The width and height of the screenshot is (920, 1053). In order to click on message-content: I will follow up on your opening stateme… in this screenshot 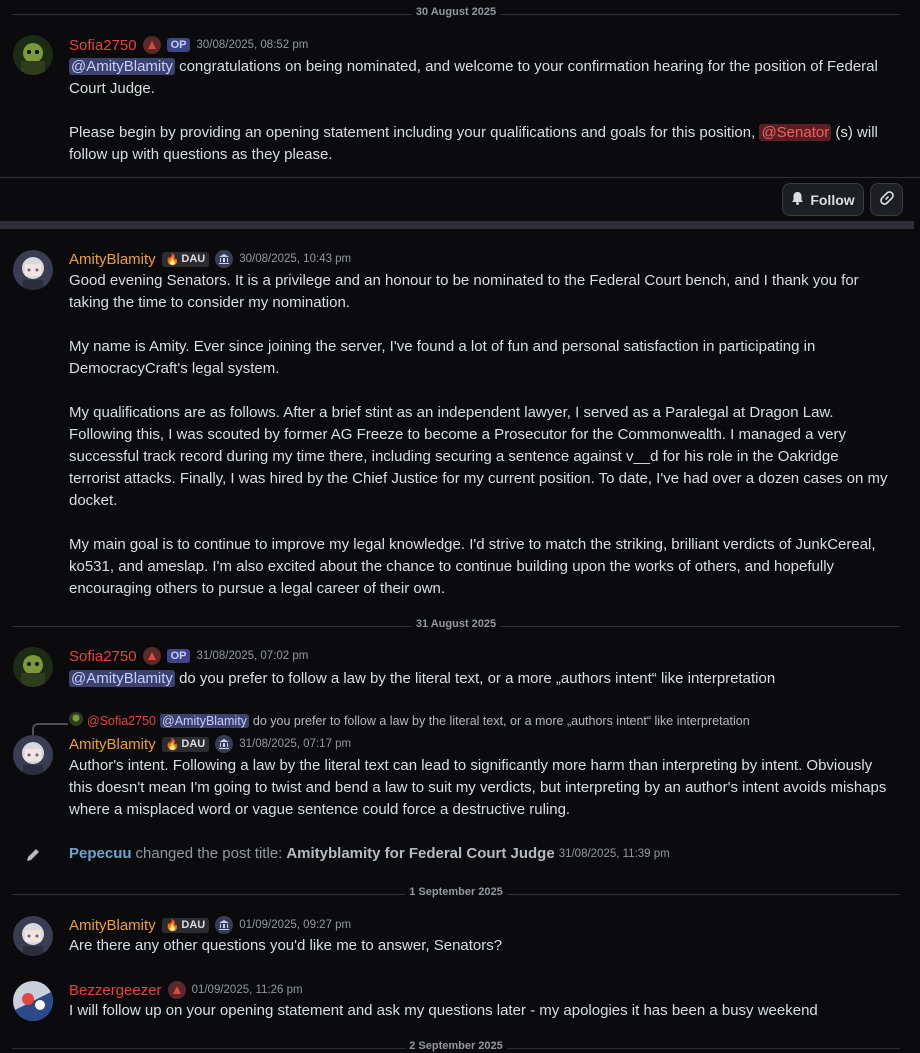, I will do `click(443, 1010)`.